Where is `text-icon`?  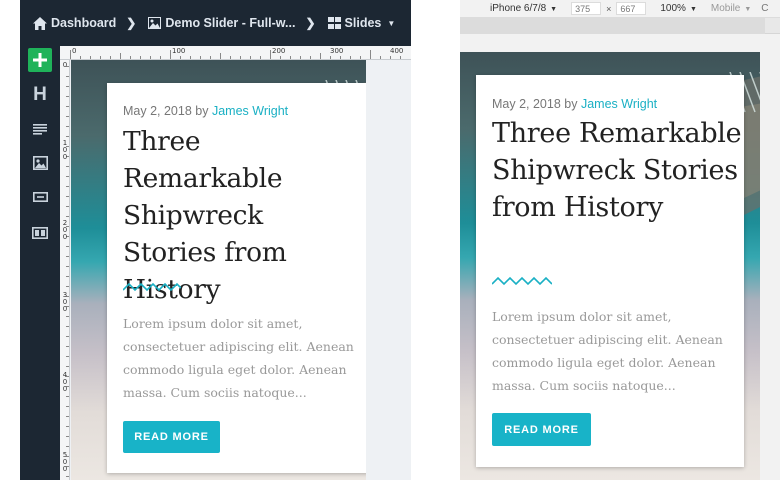 text-icon is located at coordinates (40, 129).